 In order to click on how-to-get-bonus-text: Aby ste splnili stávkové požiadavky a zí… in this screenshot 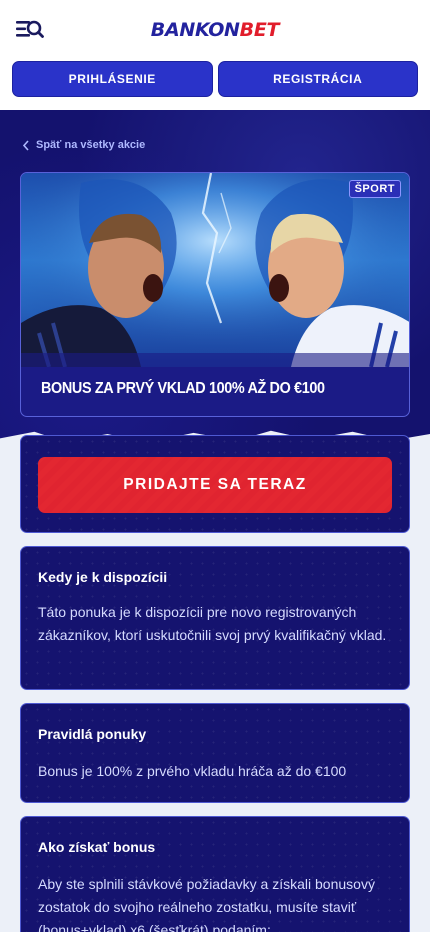, I will do `click(206, 904)`.